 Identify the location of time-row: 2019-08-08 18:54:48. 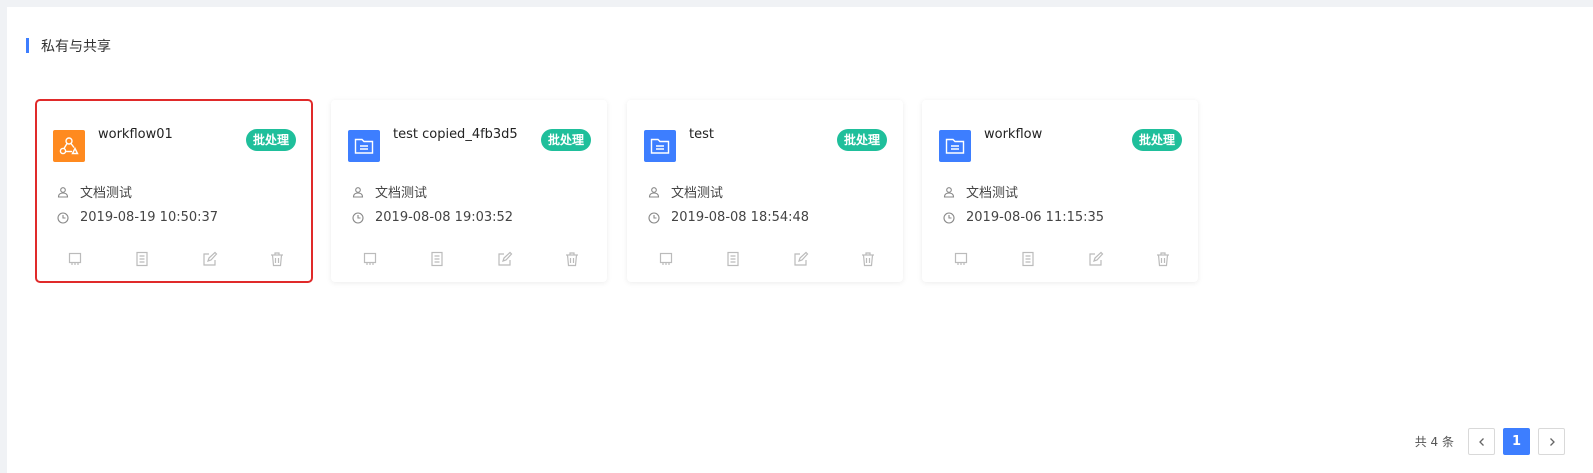
(728, 217).